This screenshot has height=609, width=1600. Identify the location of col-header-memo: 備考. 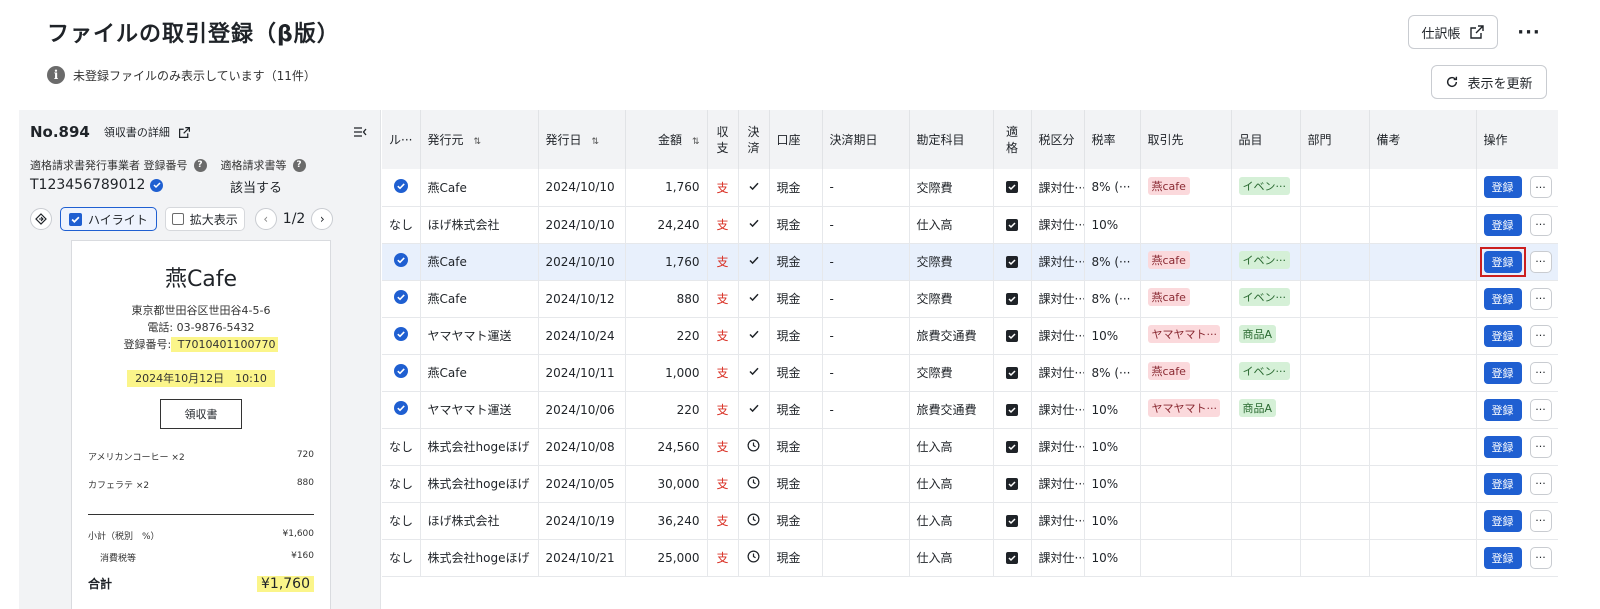
(1423, 139).